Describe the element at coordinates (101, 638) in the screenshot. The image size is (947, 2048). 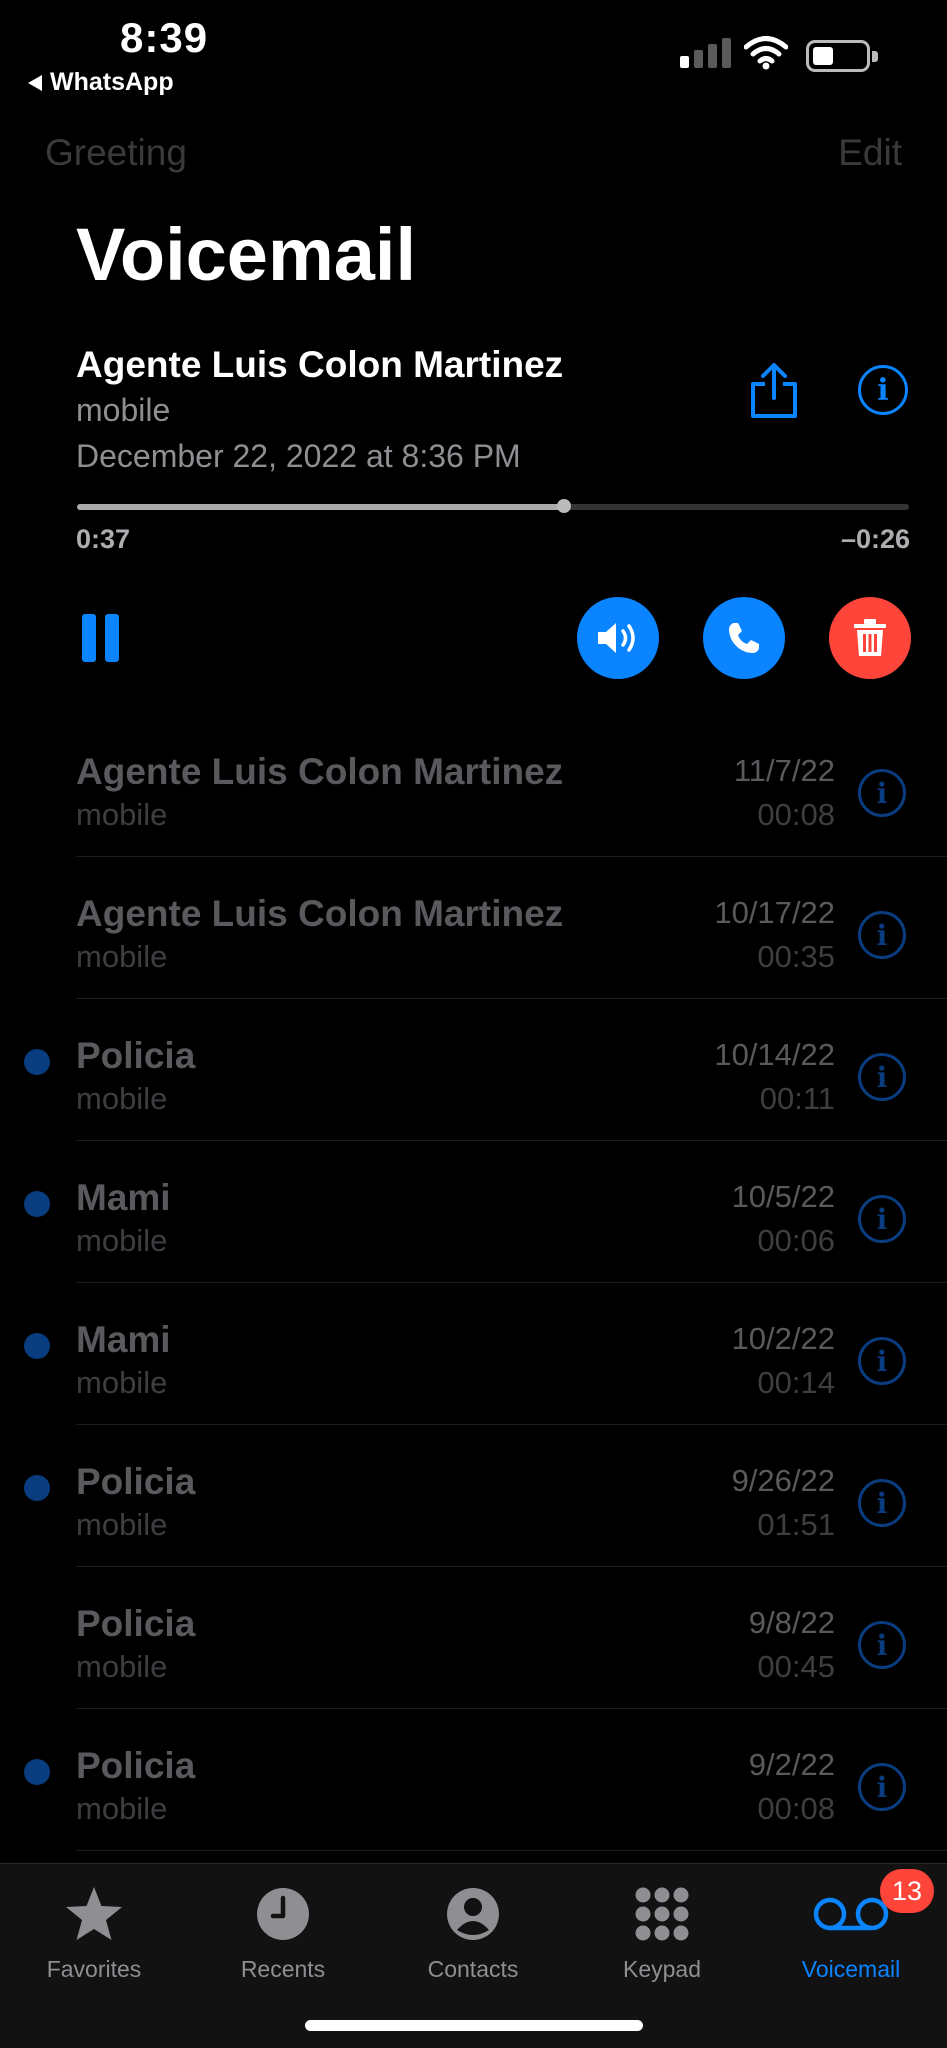
I see `pause-button` at that location.